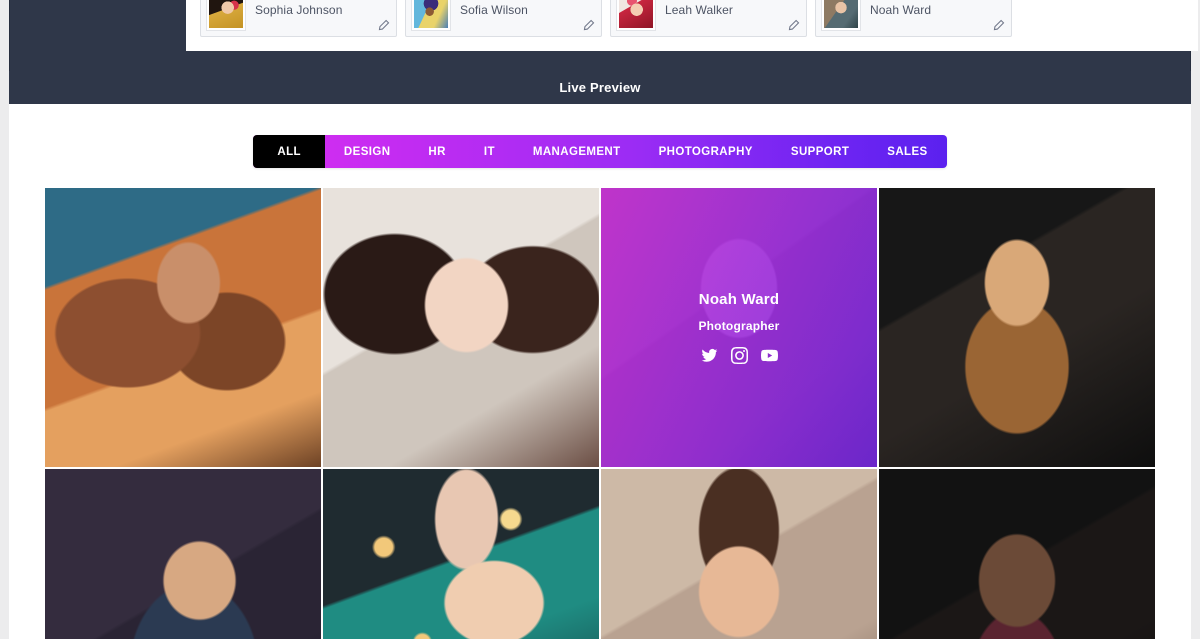 This screenshot has height=639, width=1200. I want to click on member-name: Noah Ward, so click(739, 299).